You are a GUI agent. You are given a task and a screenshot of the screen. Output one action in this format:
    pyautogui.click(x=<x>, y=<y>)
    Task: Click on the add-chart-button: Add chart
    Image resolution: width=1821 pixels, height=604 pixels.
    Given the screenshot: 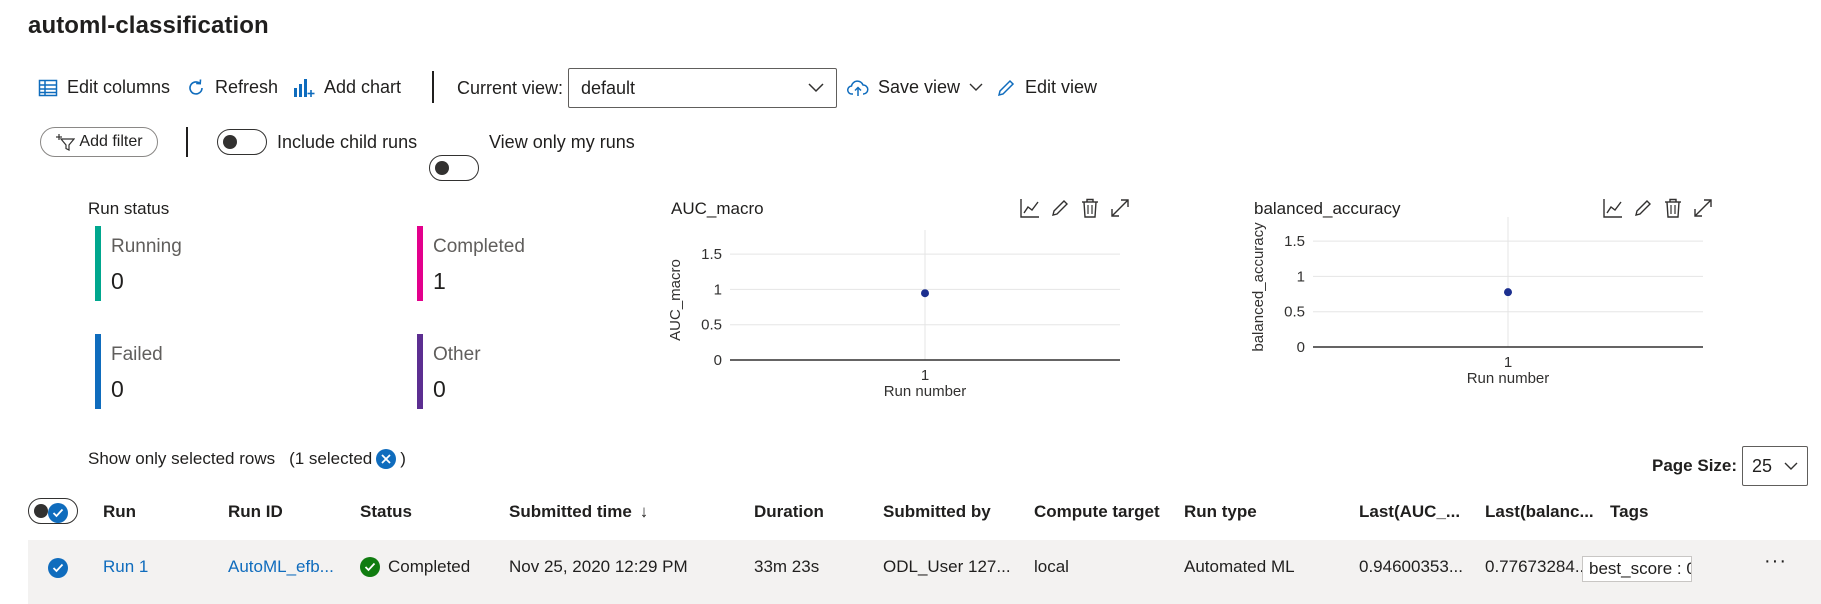 What is the action you would take?
    pyautogui.click(x=347, y=87)
    